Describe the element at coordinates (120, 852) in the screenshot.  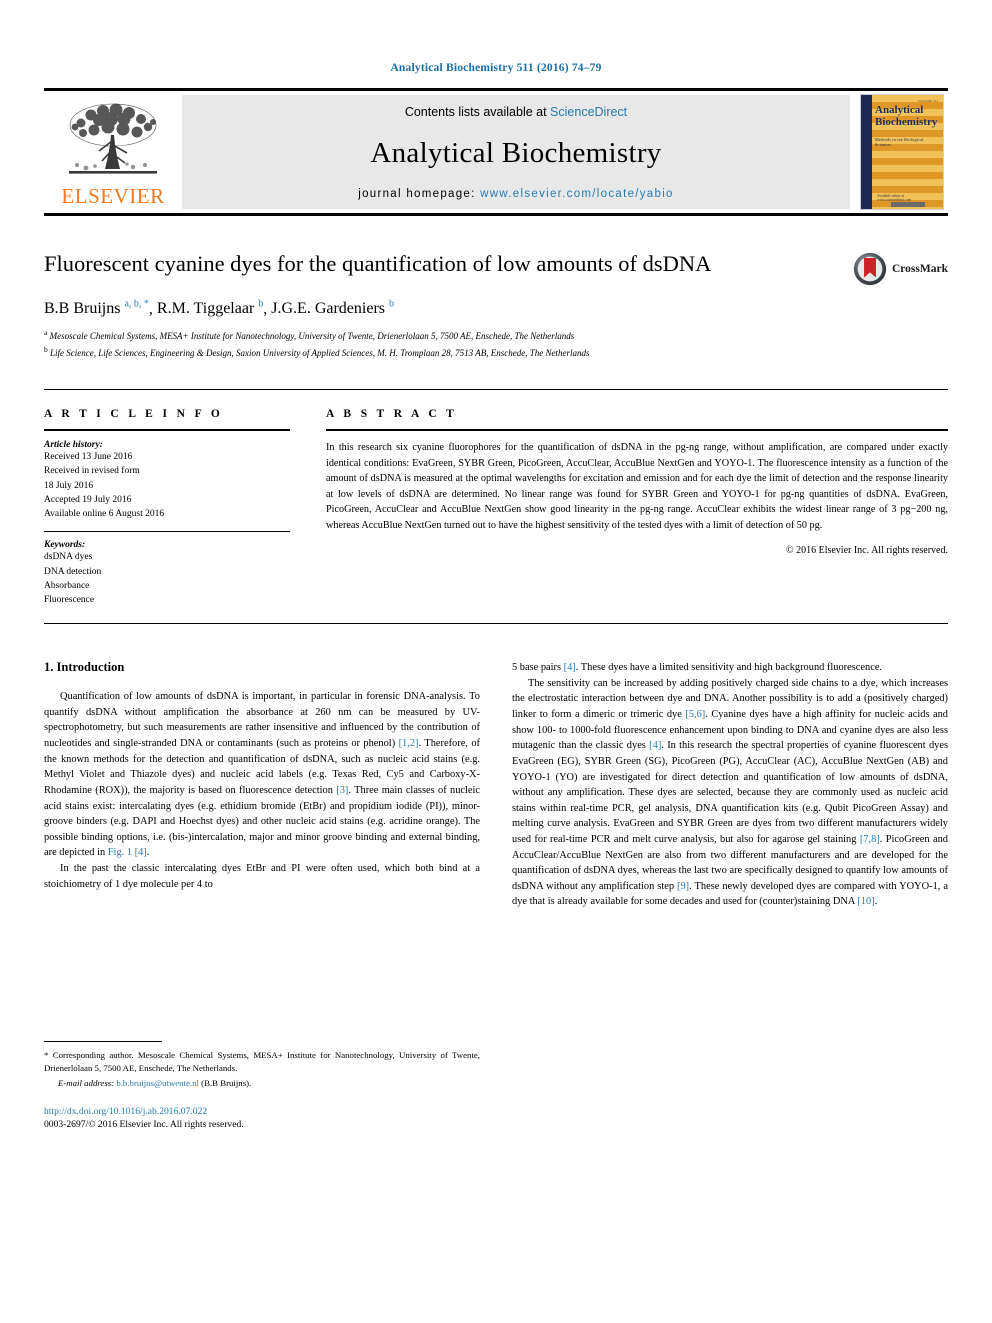
I see `figure-link: Fig. 1` at that location.